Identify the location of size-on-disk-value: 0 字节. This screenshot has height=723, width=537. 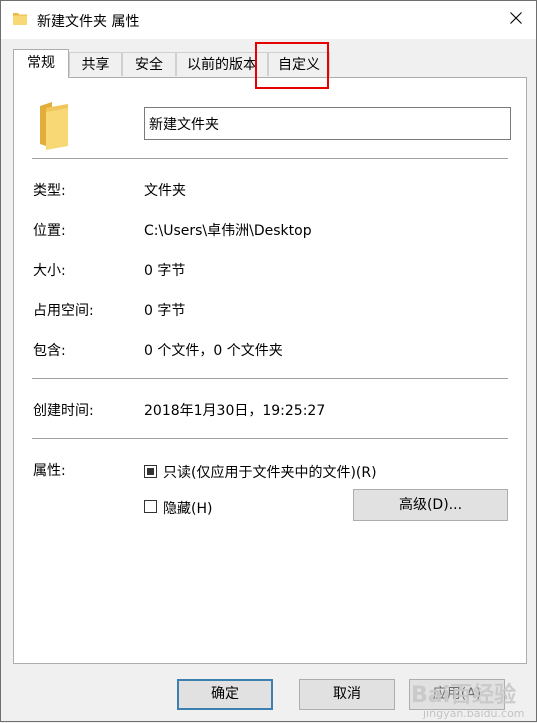
(165, 311).